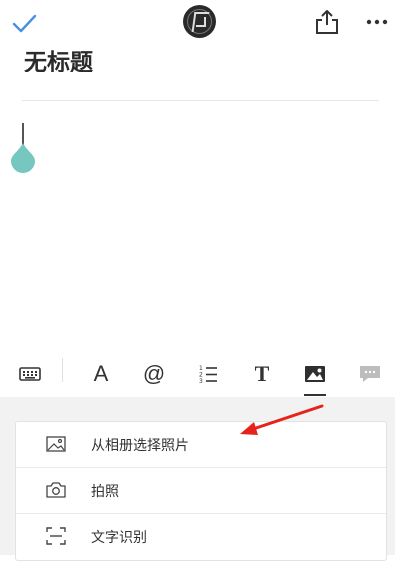 This screenshot has height=561, width=395. Describe the element at coordinates (140, 446) in the screenshot. I see `menu-item-label: 从相册选择照片` at that location.